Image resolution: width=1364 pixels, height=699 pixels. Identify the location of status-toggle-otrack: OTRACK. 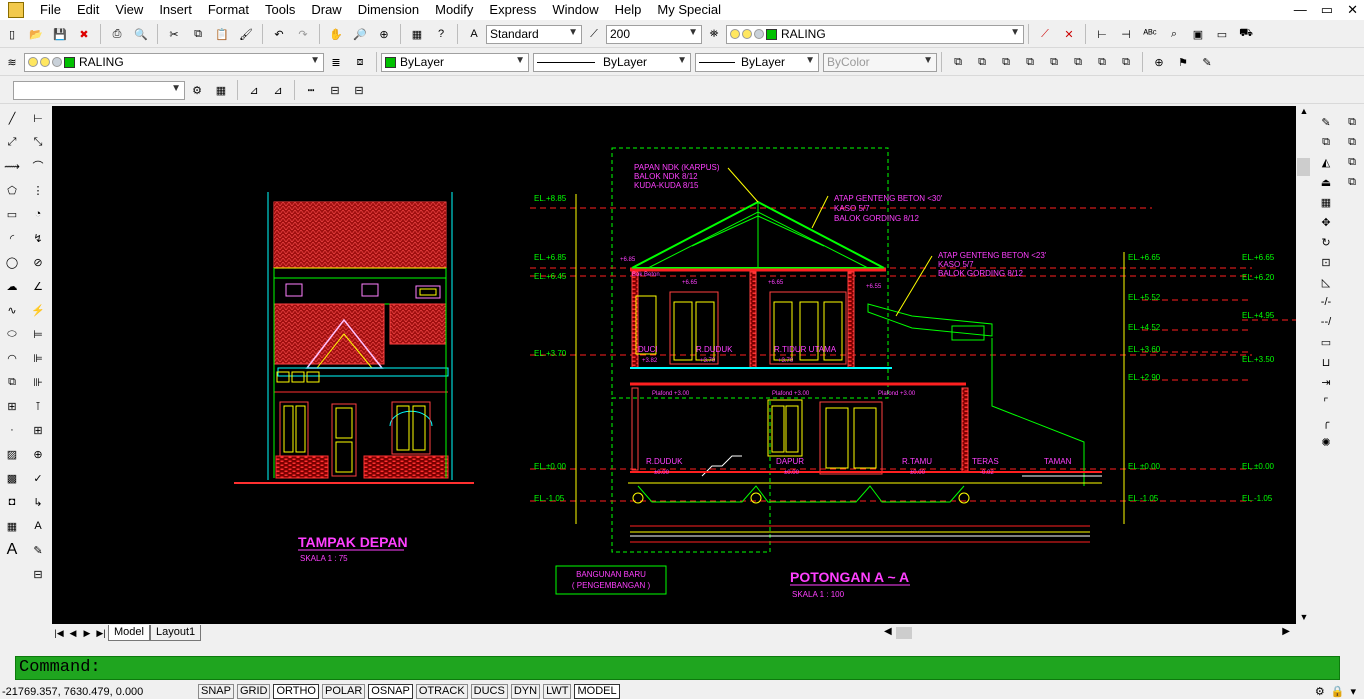
(441, 691).